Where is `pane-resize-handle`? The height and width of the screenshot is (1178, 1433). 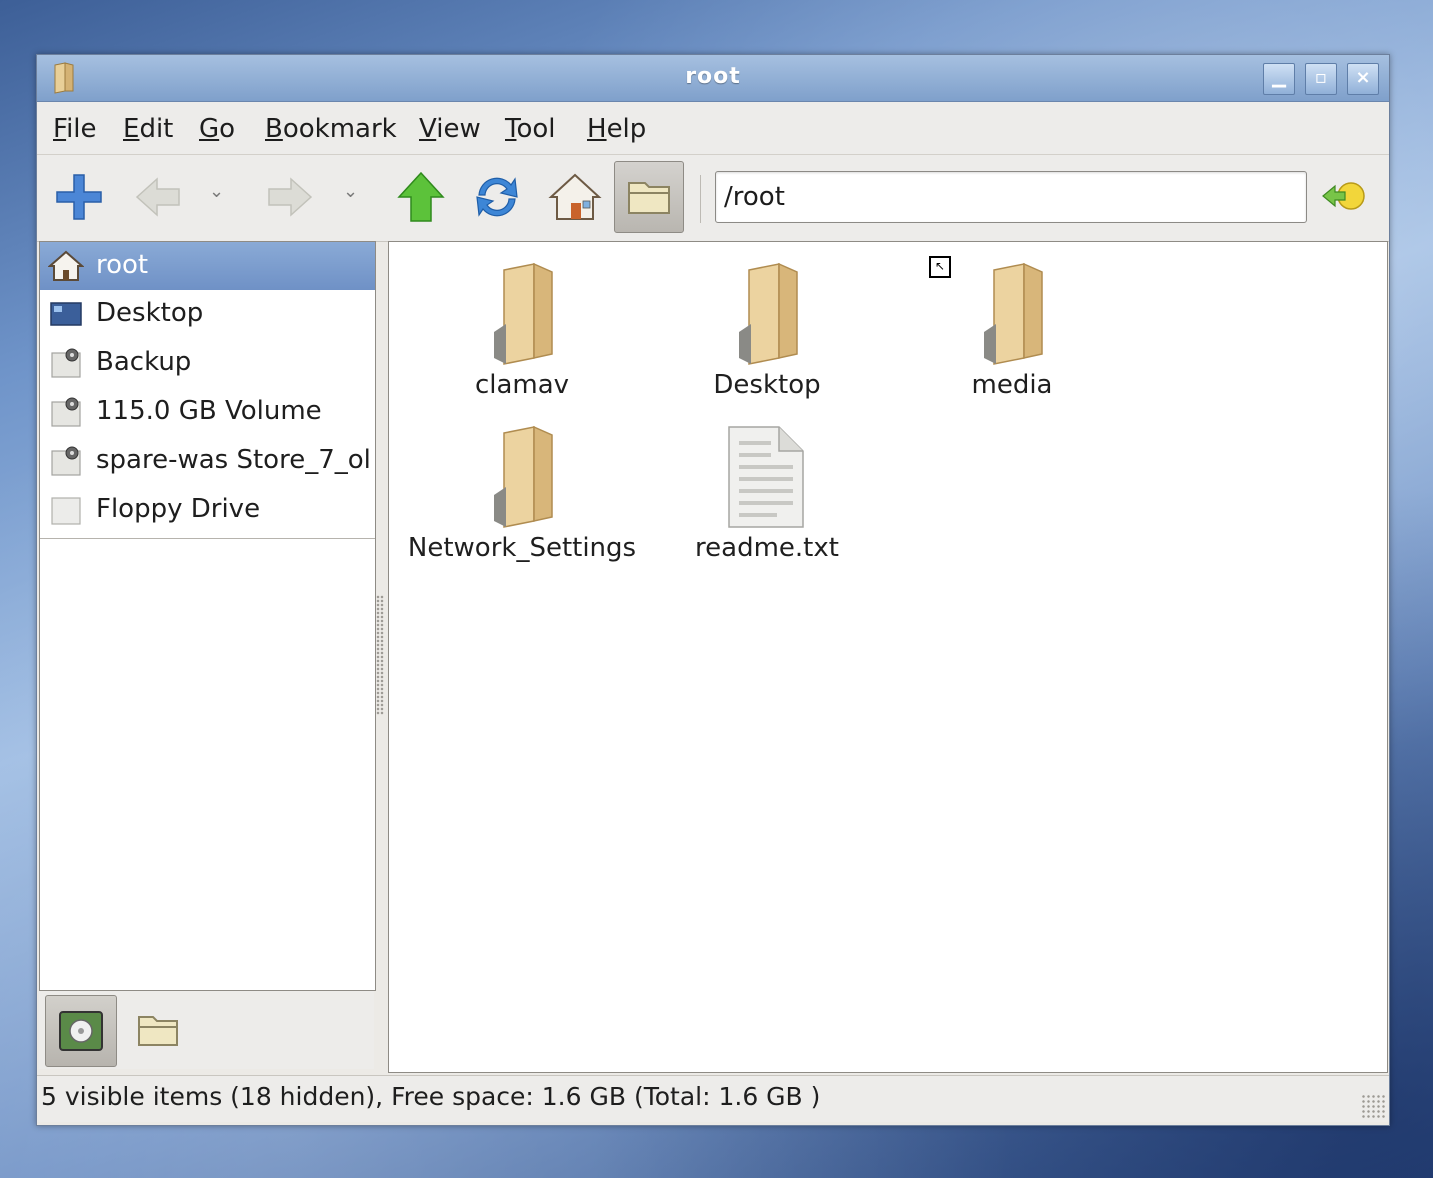 pane-resize-handle is located at coordinates (380, 655).